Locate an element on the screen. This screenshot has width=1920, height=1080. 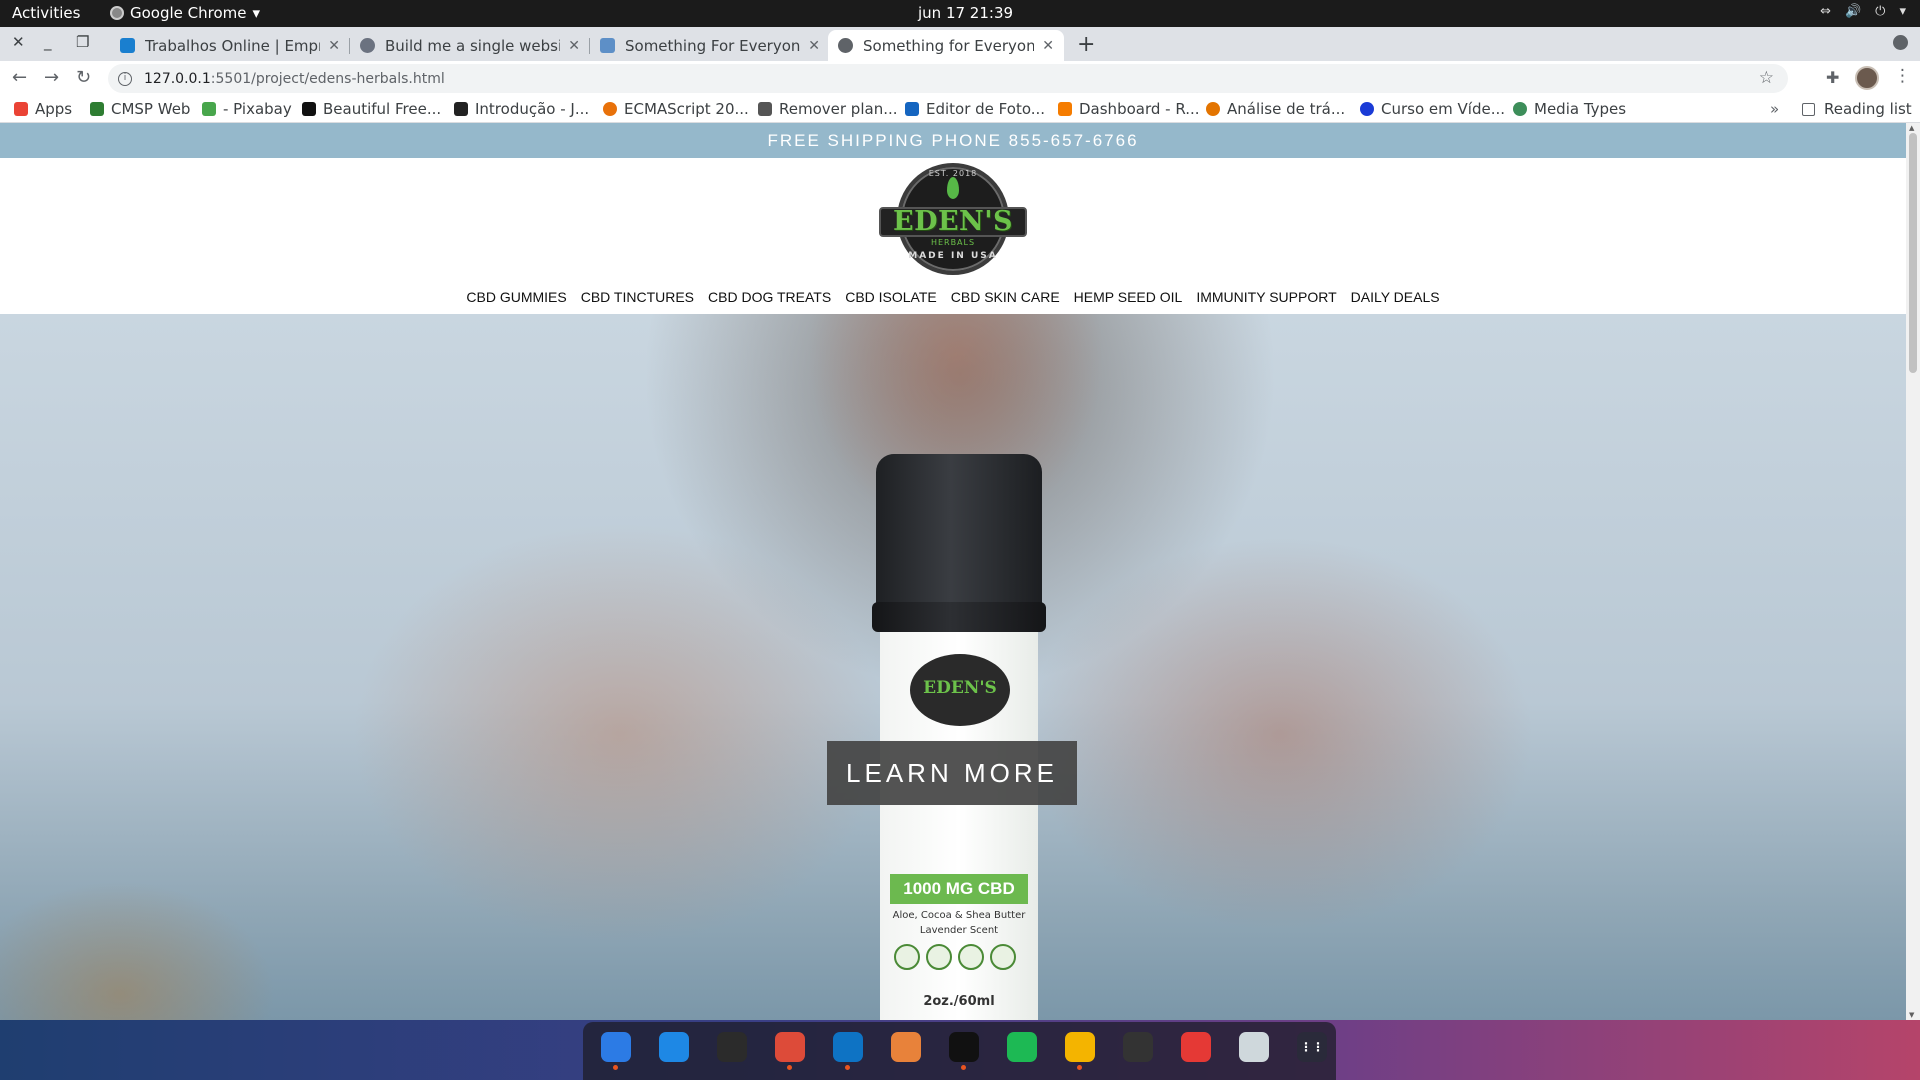
edens-herbals-logo: EST. 2018 EDEN'S HERBALS MADE IN USA is located at coordinates (953, 219).